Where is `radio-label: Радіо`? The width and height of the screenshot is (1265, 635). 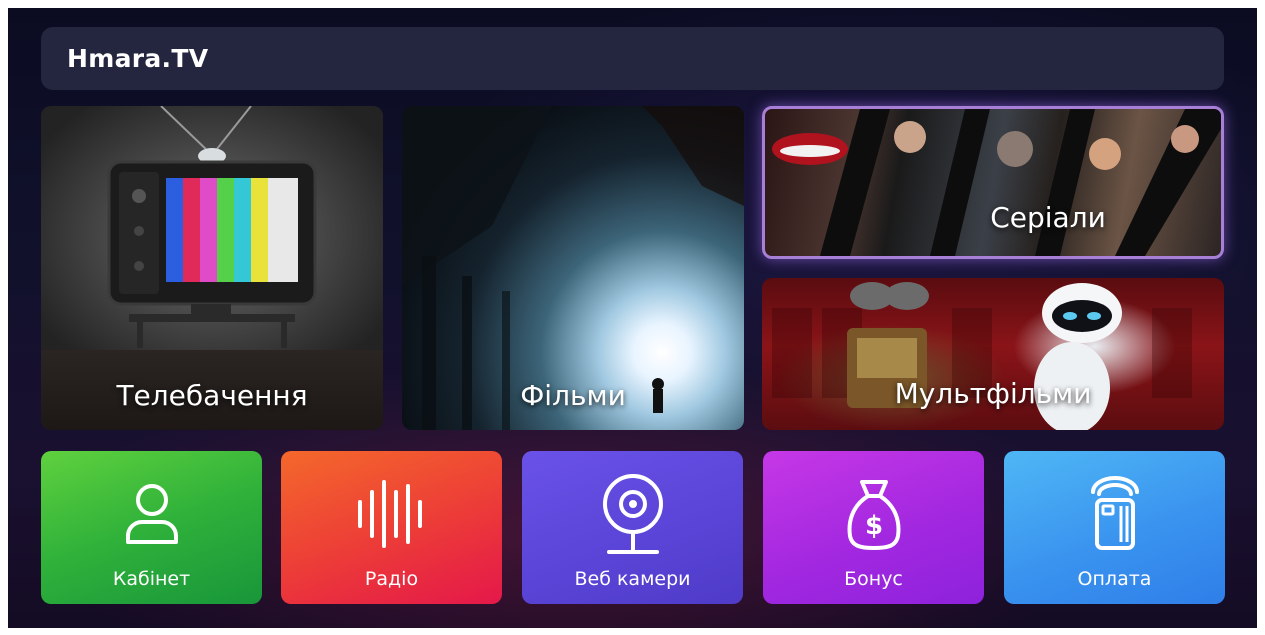
radio-label: Радіо is located at coordinates (391, 579).